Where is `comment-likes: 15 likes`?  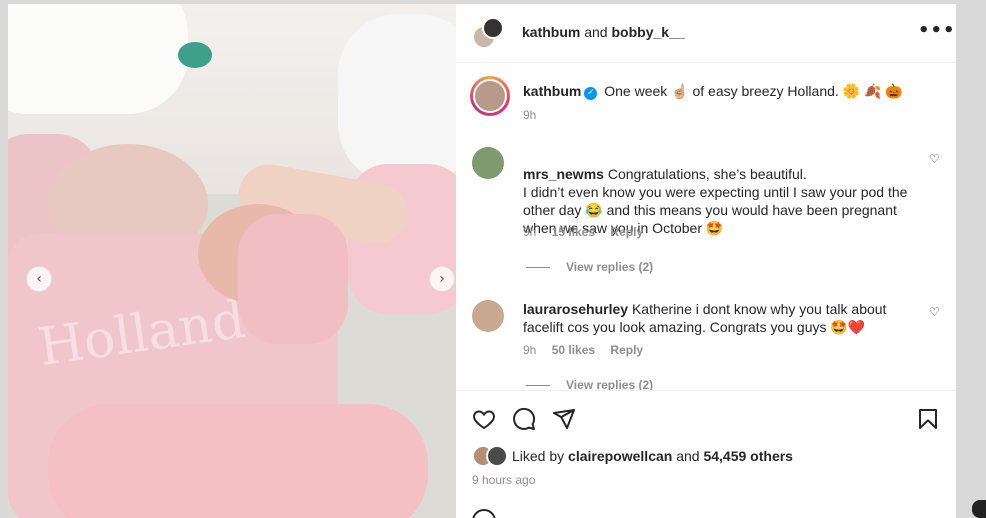 comment-likes: 15 likes is located at coordinates (573, 232).